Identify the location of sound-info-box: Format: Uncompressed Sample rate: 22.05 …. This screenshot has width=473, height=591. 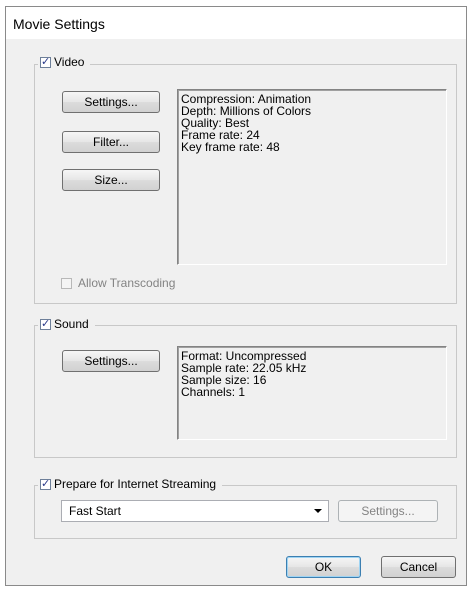
(312, 393).